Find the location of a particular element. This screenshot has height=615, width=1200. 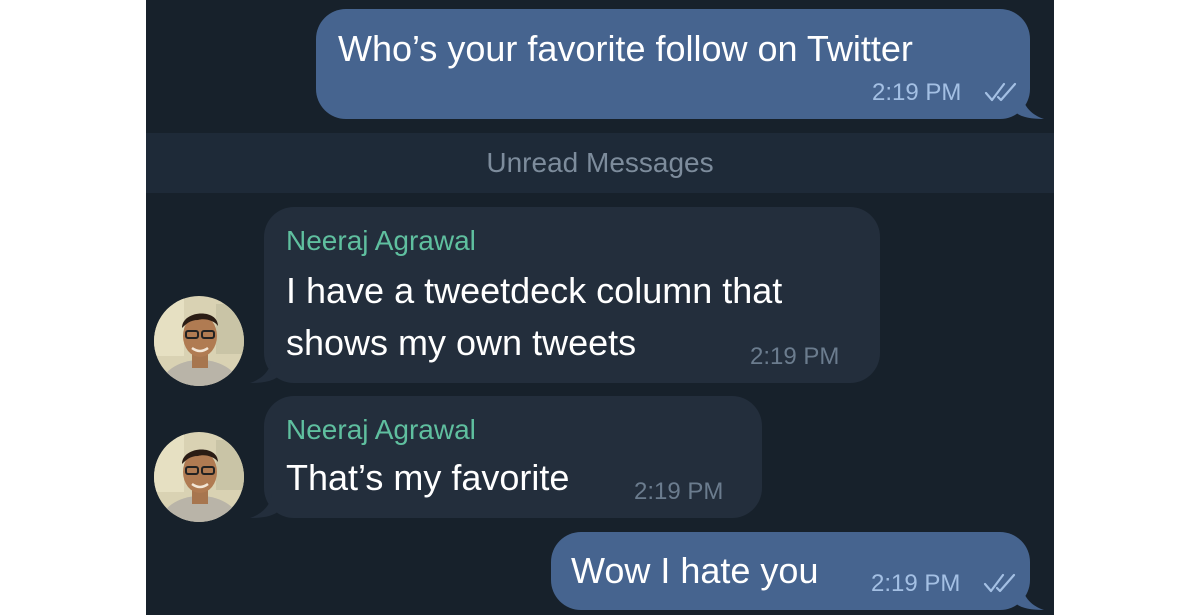

message-text: That’s my favorite is located at coordinates (428, 477).